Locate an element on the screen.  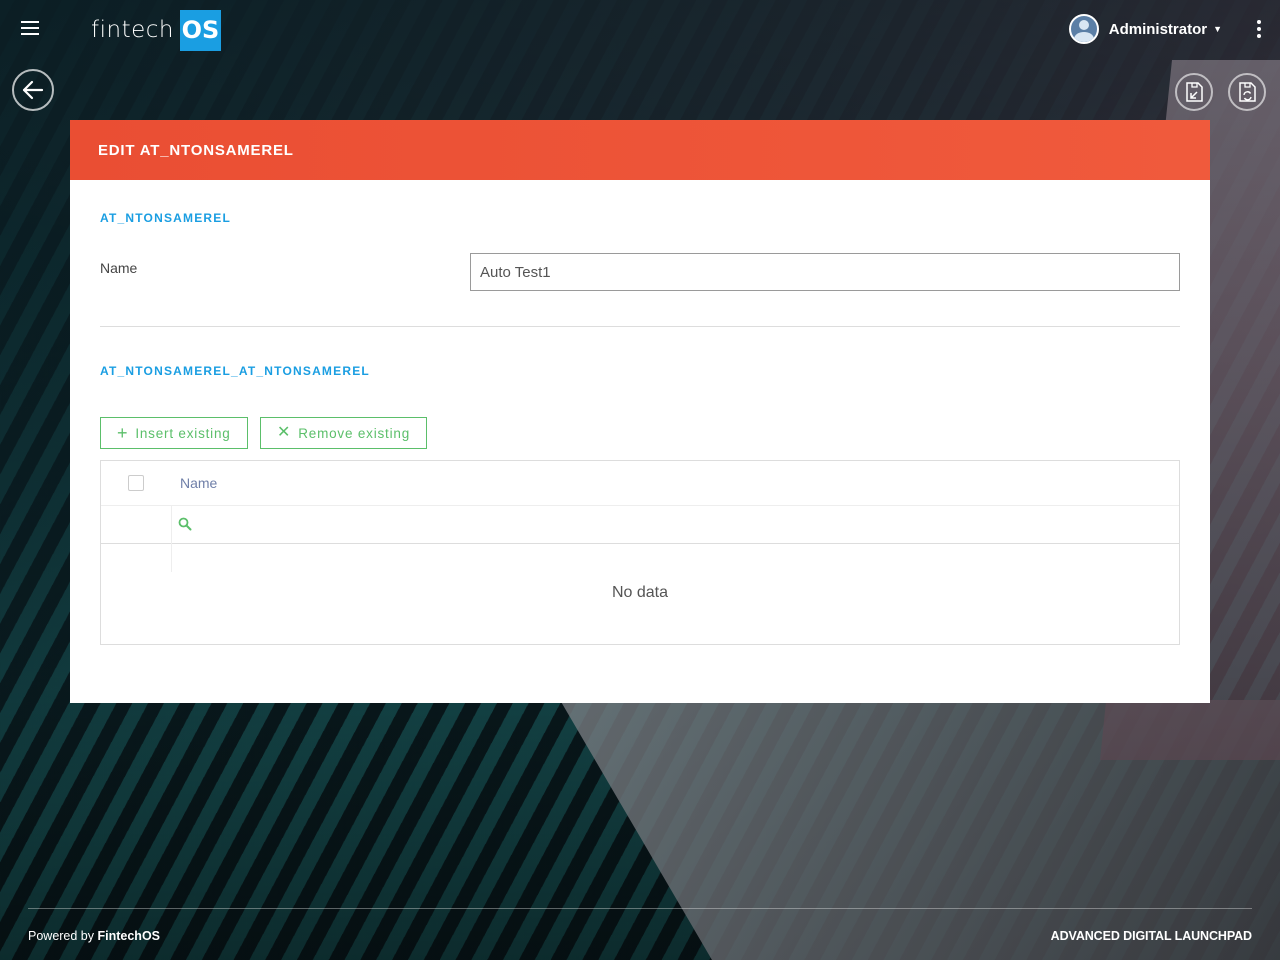
insert-existing-label: Insert existing is located at coordinates (183, 433).